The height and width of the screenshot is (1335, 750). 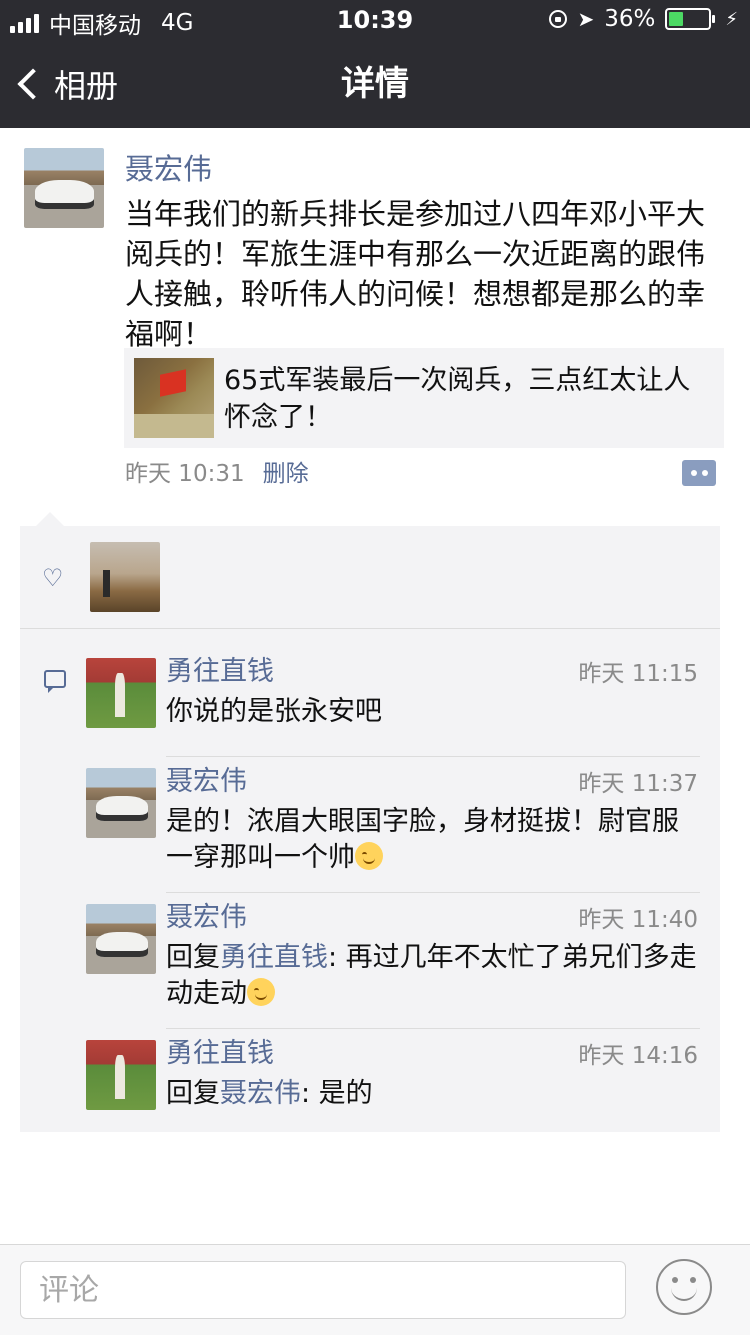 I want to click on comment-time: 昨天 14:16, so click(x=638, y=1056).